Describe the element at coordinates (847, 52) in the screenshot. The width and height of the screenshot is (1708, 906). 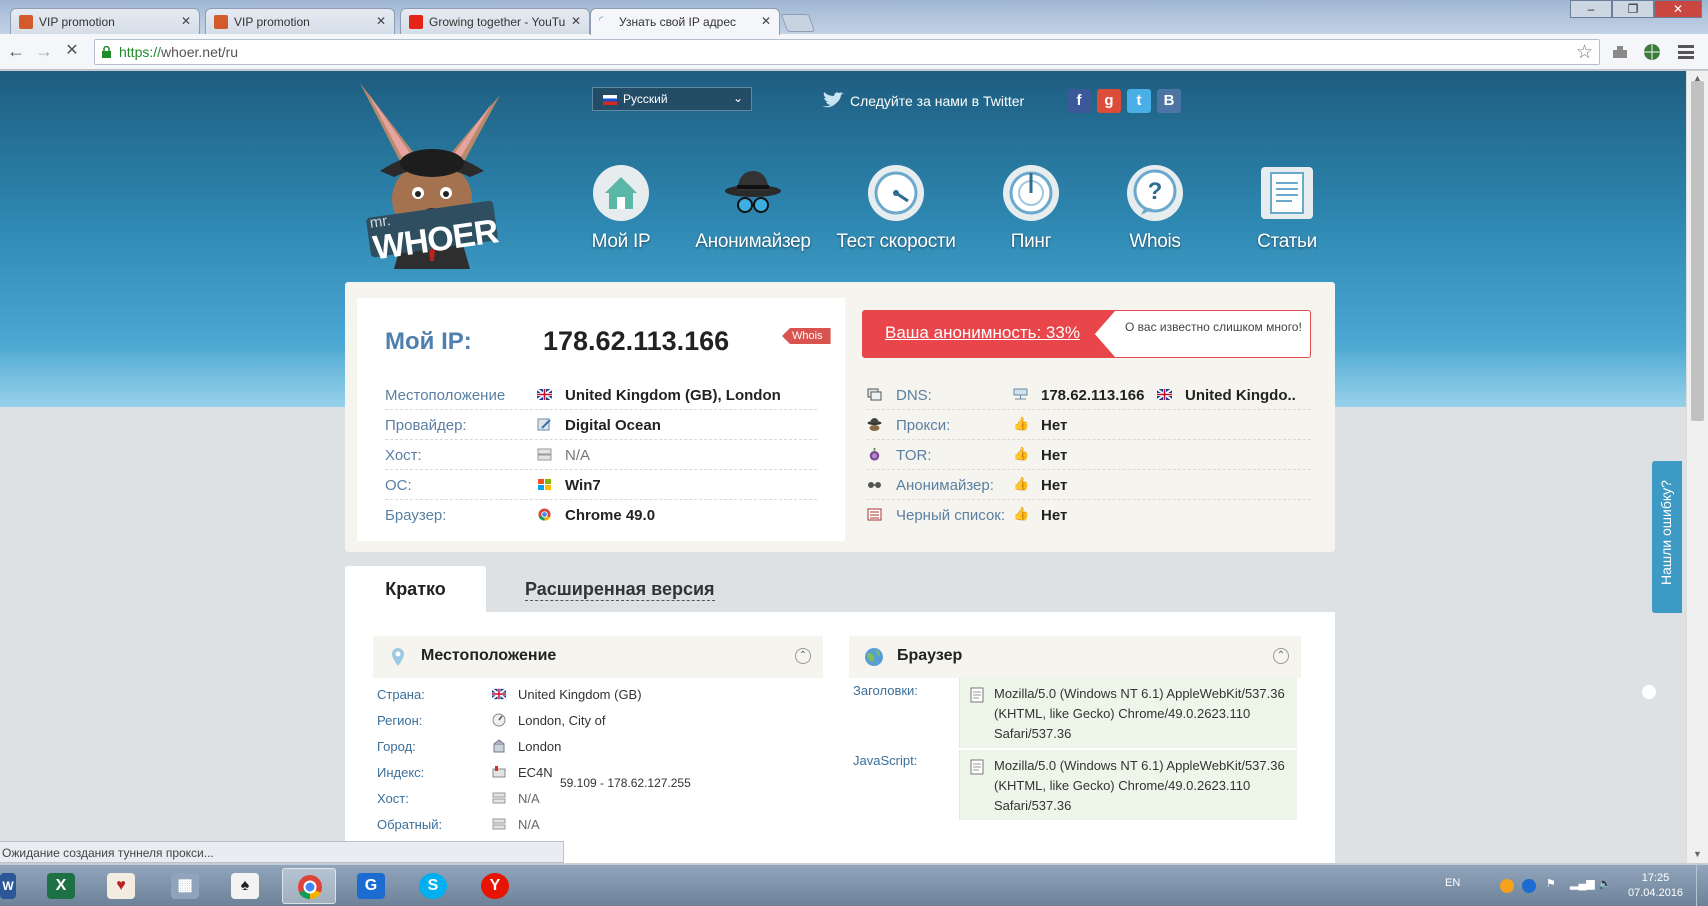
I see `address-bar: https://whoer.net/ru ☆` at that location.